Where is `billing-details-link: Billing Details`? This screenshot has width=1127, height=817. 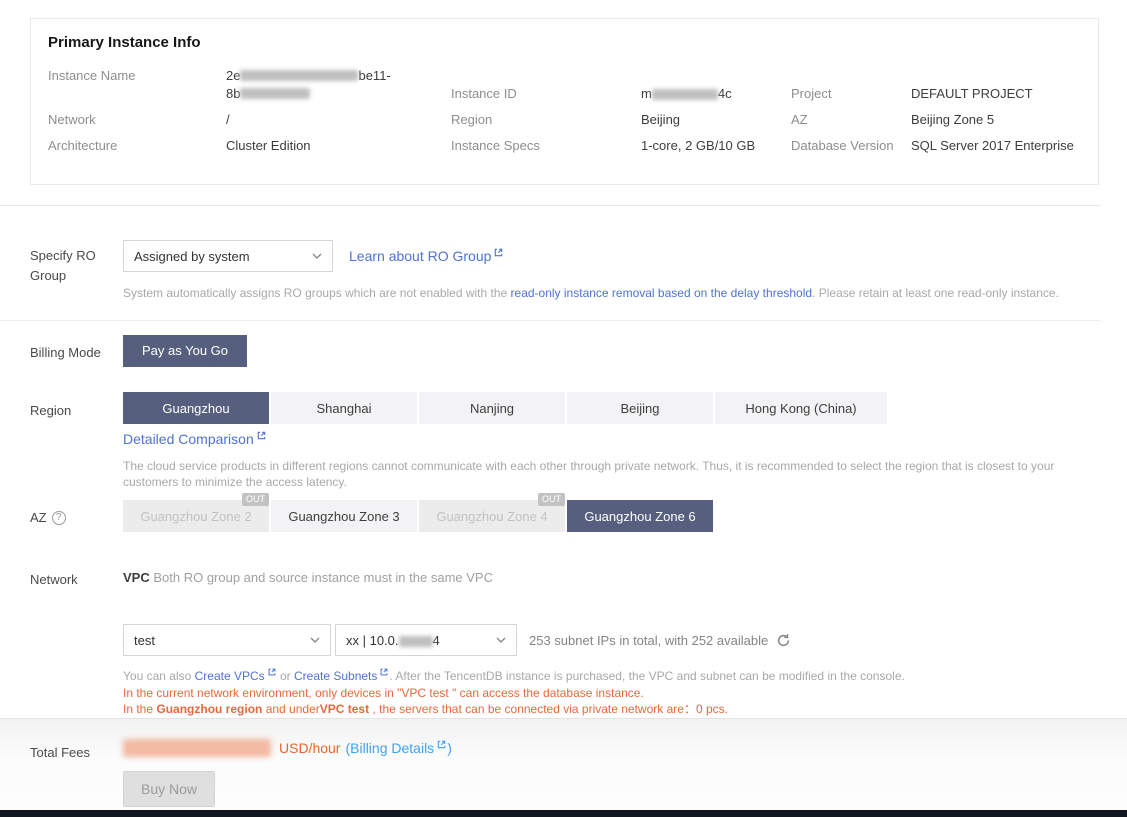 billing-details-link: Billing Details is located at coordinates (398, 748).